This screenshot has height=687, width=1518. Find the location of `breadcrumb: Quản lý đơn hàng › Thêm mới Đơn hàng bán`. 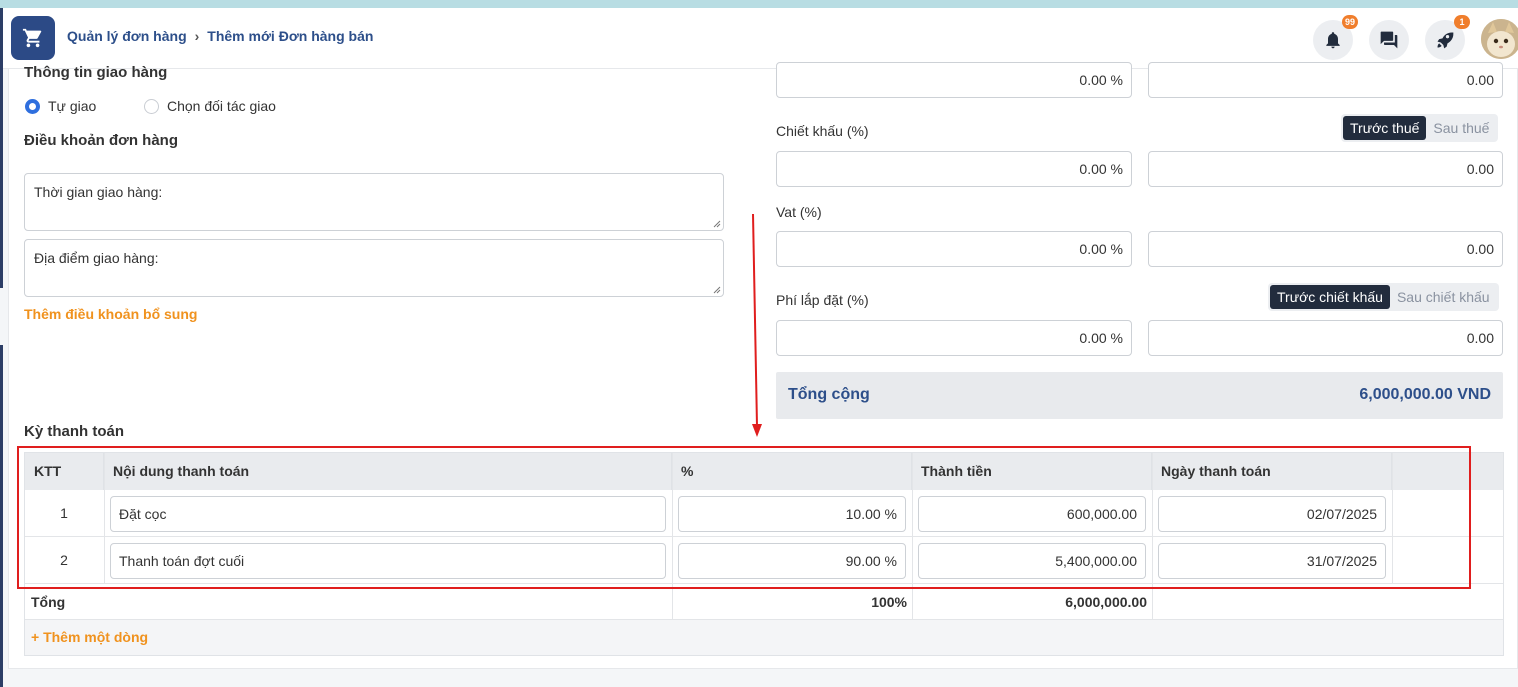

breadcrumb: Quản lý đơn hàng › Thêm mới Đơn hàng bán is located at coordinates (220, 36).